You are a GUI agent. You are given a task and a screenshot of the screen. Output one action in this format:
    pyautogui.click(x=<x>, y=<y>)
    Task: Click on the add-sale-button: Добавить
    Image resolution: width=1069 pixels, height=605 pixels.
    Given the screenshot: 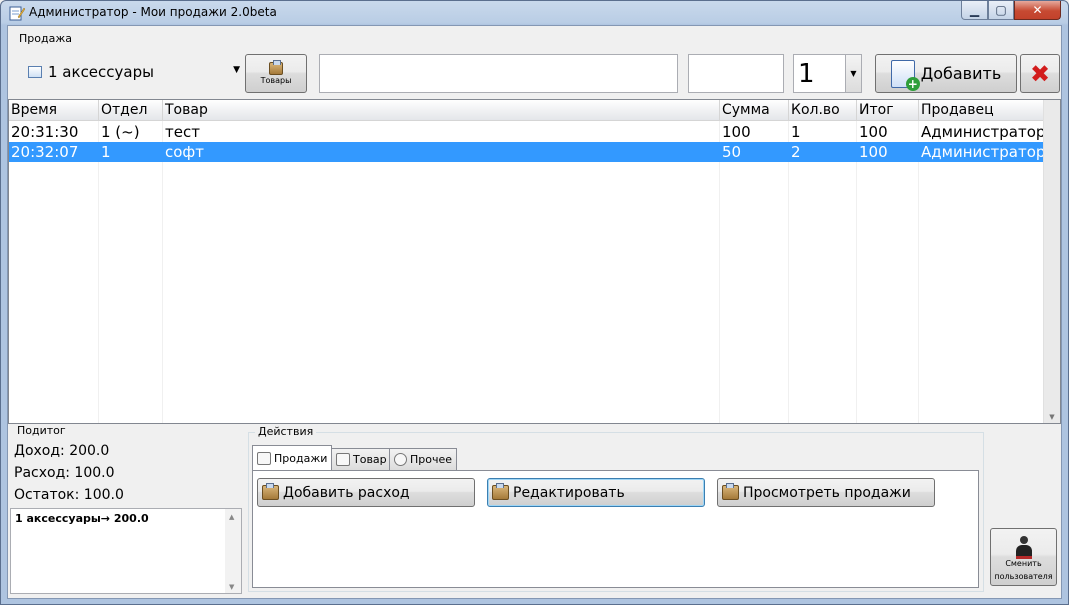 What is the action you would take?
    pyautogui.click(x=946, y=73)
    